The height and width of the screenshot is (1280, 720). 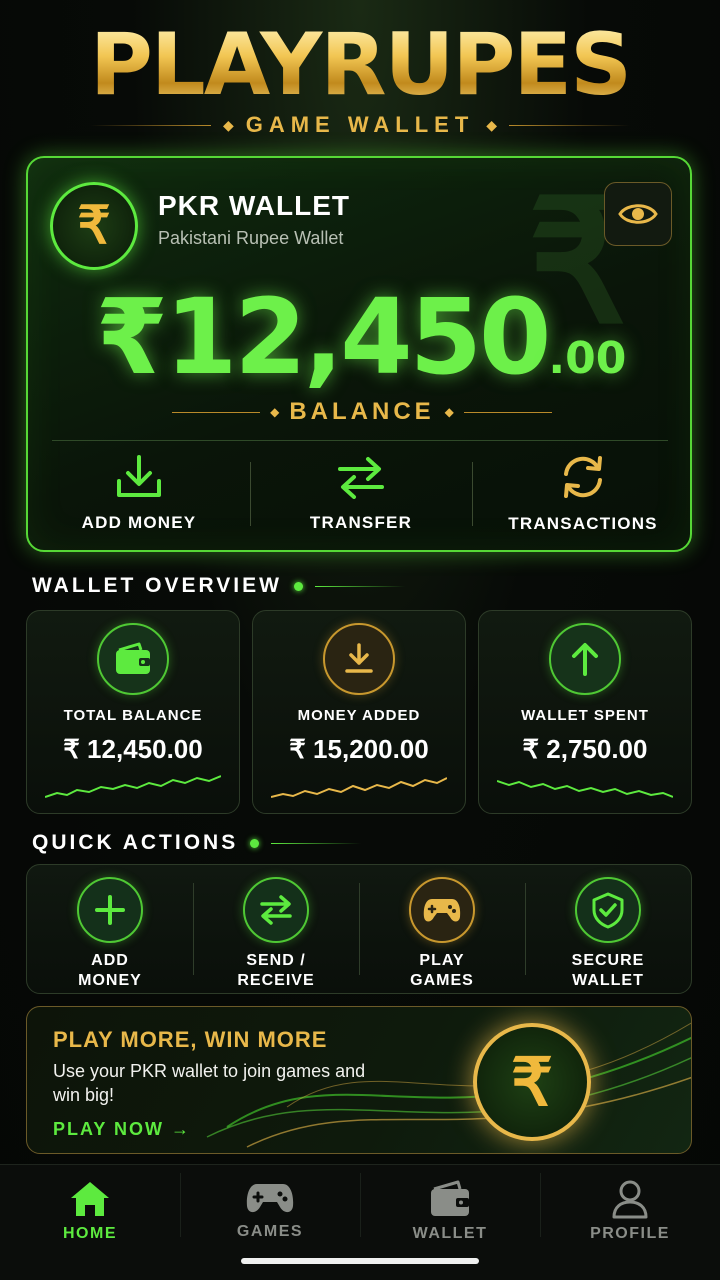 I want to click on wallet-spent-label: WALLET SPENT, so click(x=585, y=715).